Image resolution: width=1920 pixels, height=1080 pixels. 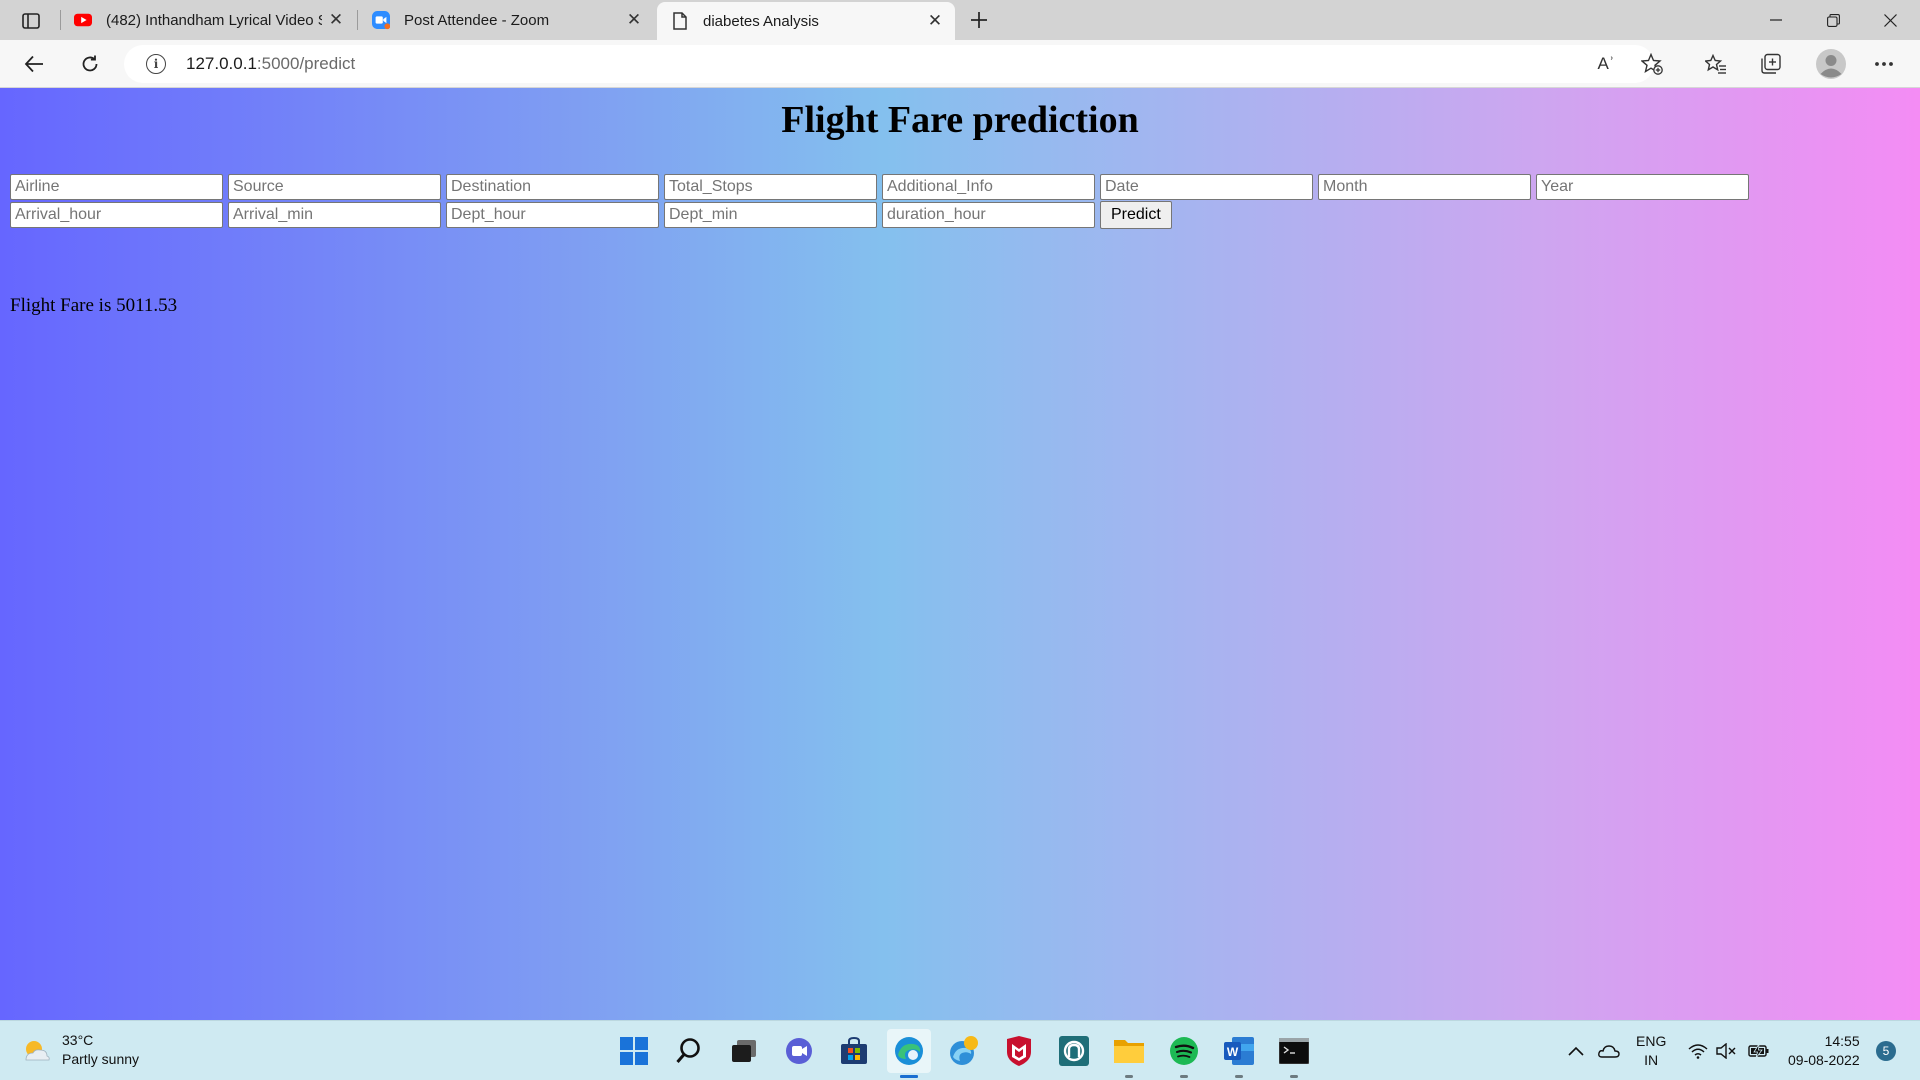 What do you see at coordinates (270, 64) in the screenshot?
I see `url-text: 127.0.0.1:5000/predict` at bounding box center [270, 64].